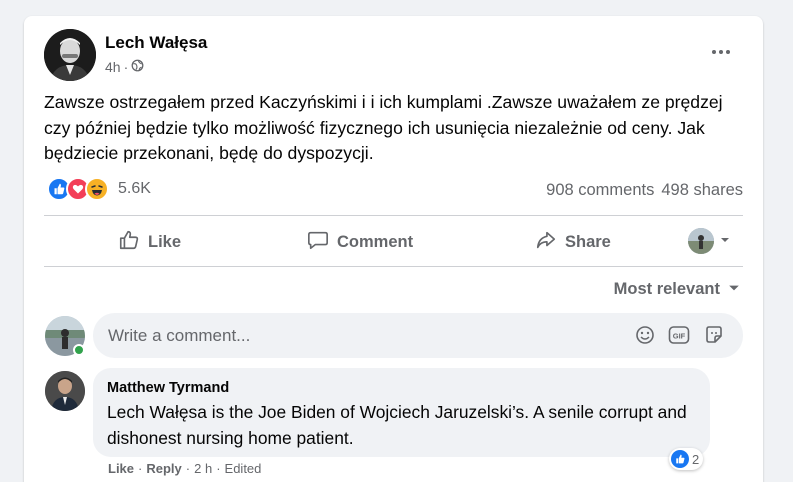  Describe the element at coordinates (184, 468) in the screenshot. I see `comment-actions: Like · Reply · 2 h · Edited` at that location.